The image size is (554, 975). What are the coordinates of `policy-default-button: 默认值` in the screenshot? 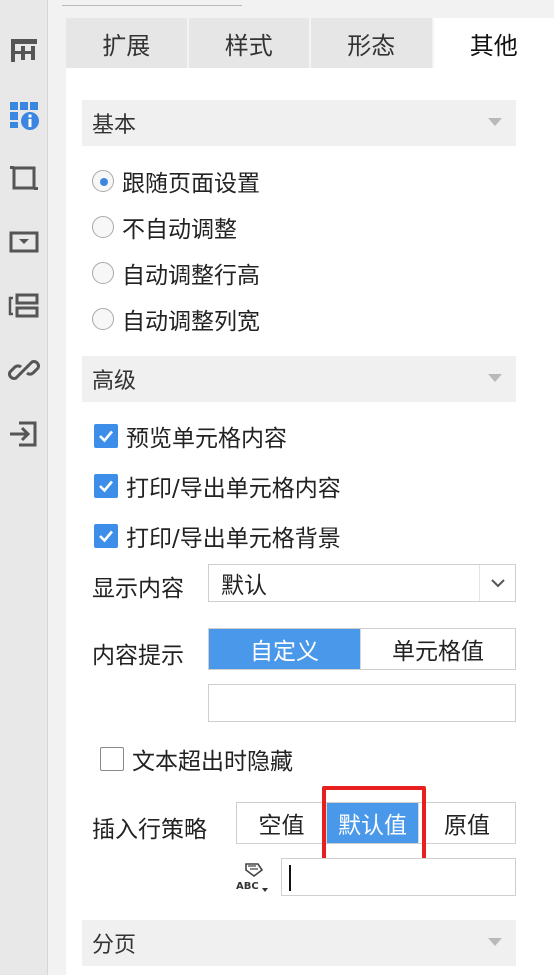 It's located at (373, 823).